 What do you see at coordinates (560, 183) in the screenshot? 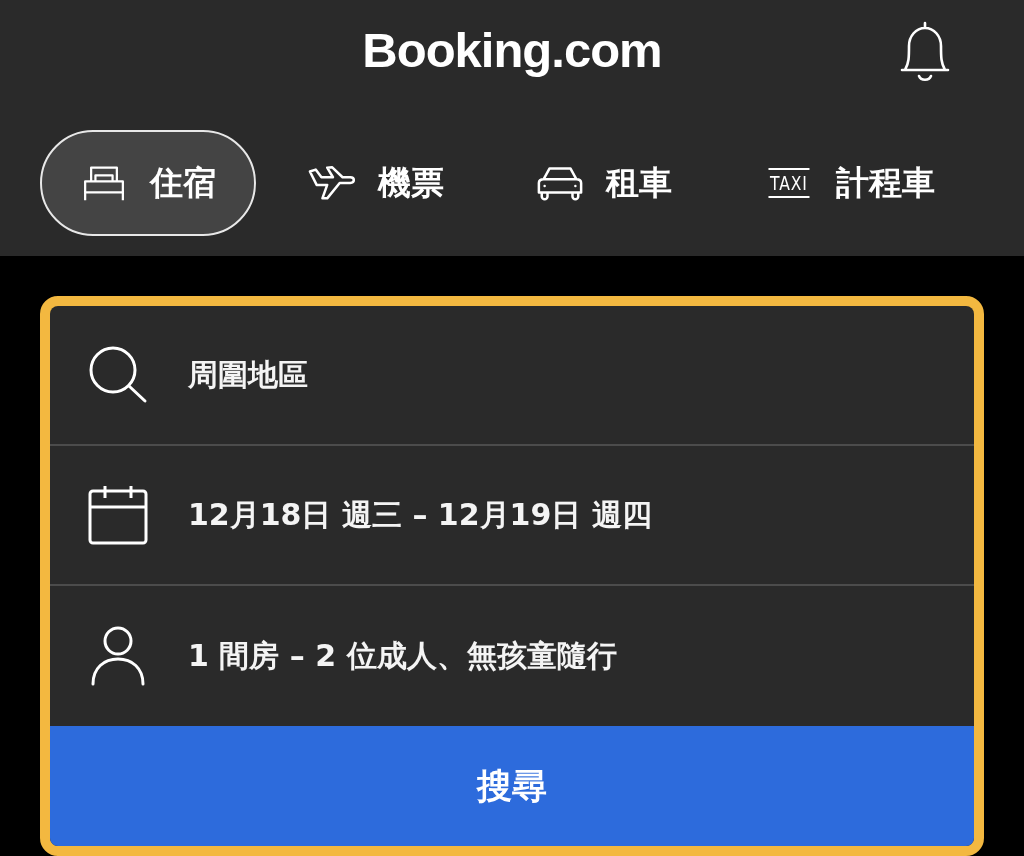
I see `car-icon` at bounding box center [560, 183].